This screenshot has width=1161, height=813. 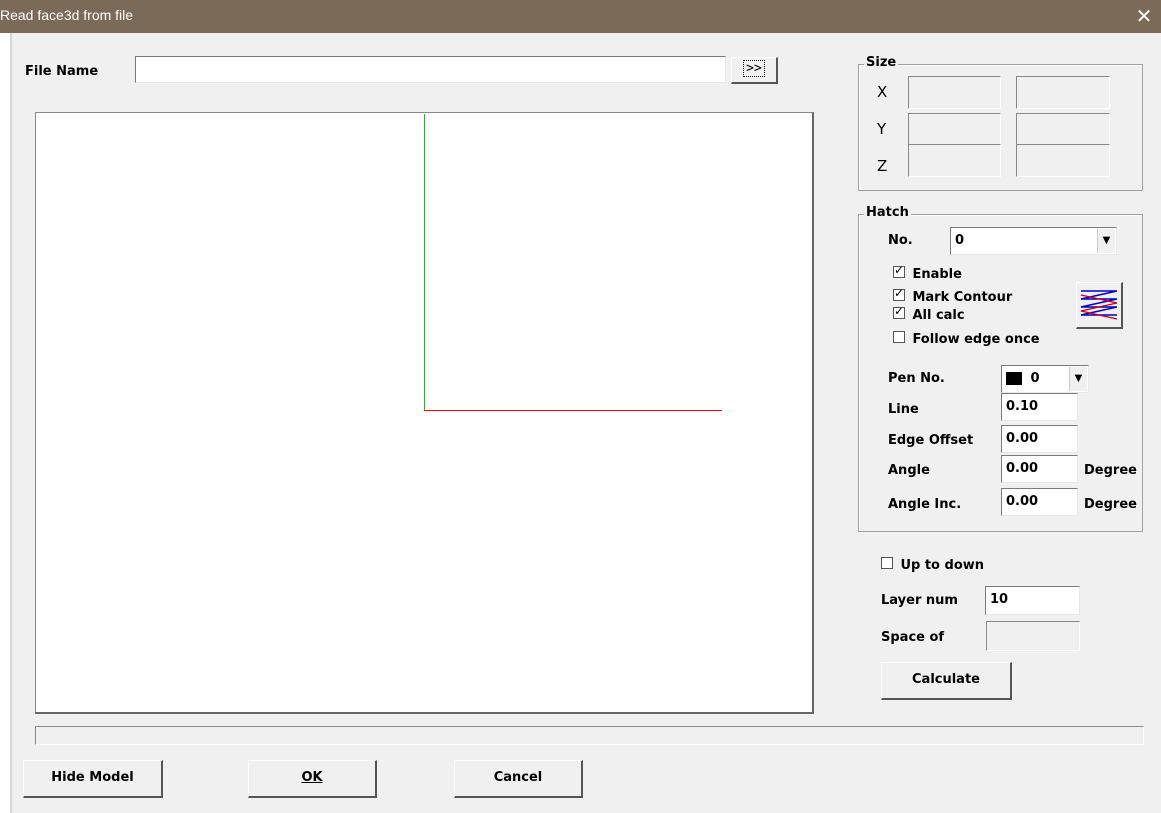 What do you see at coordinates (887, 212) in the screenshot?
I see `hatch-group-label: Hatch` at bounding box center [887, 212].